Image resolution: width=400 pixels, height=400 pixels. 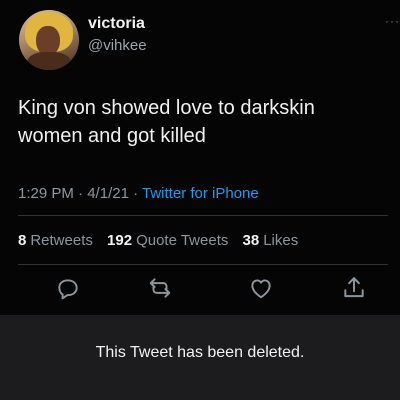 What do you see at coordinates (49, 61) in the screenshot?
I see `avatar-body` at bounding box center [49, 61].